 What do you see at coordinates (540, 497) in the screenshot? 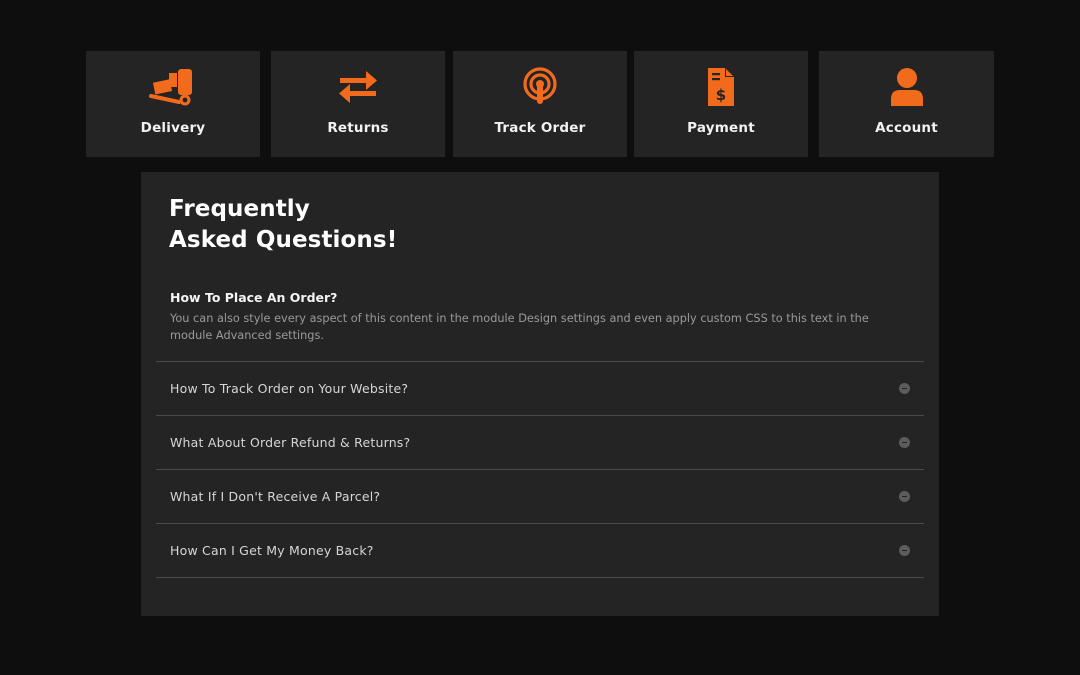
I see `faq-item-parcel: What If I Don't Receive A Parcel?` at bounding box center [540, 497].